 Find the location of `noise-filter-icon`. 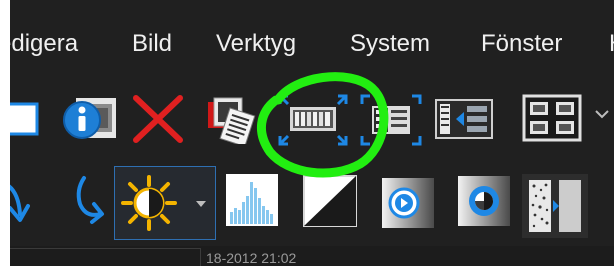

noise-filter-icon is located at coordinates (555, 206).